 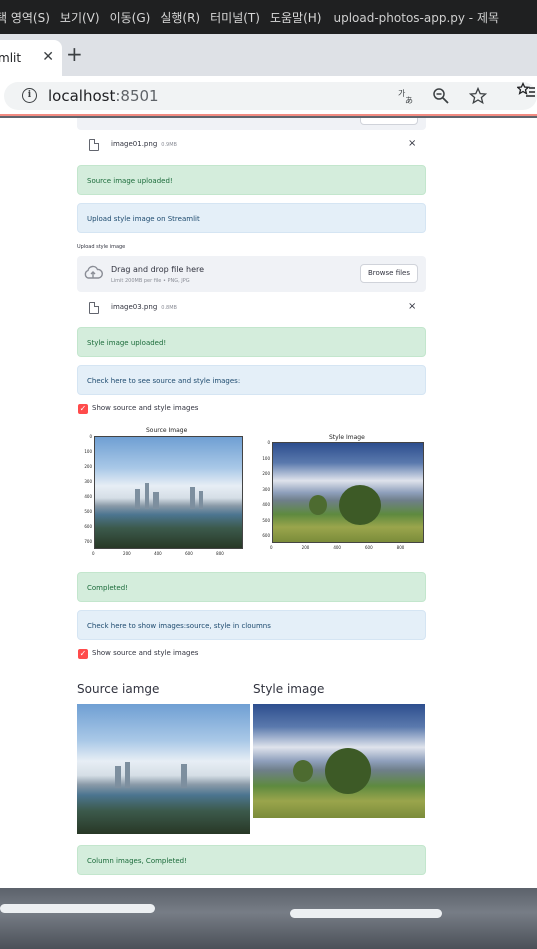 What do you see at coordinates (168, 492) in the screenshot?
I see `source-image-plot` at bounding box center [168, 492].